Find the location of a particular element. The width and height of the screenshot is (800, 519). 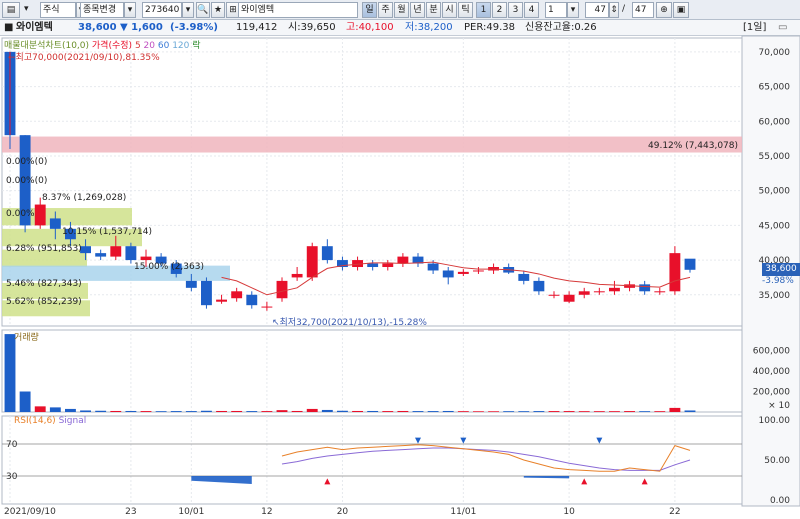

rsi-title: RSI(14,6) Signal is located at coordinates (50, 421).